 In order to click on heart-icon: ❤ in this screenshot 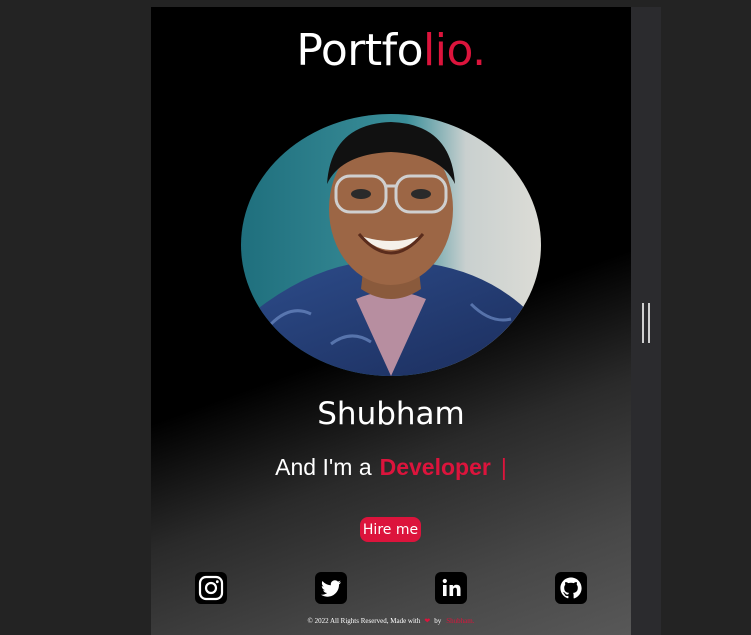, I will do `click(427, 621)`.